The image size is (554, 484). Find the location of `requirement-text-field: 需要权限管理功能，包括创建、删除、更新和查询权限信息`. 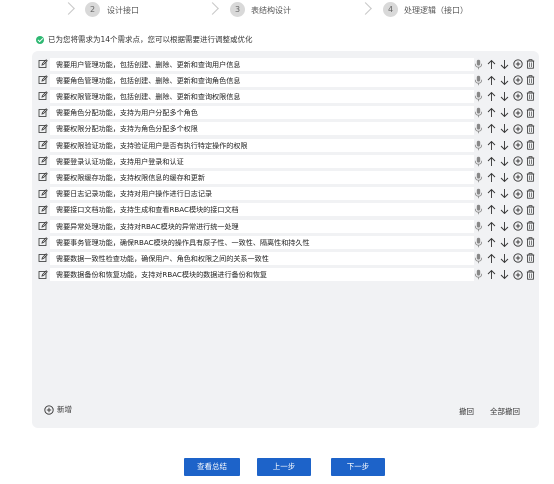

requirement-text-field: 需要权限管理功能，包括创建、删除、更新和查询权限信息 is located at coordinates (262, 96).